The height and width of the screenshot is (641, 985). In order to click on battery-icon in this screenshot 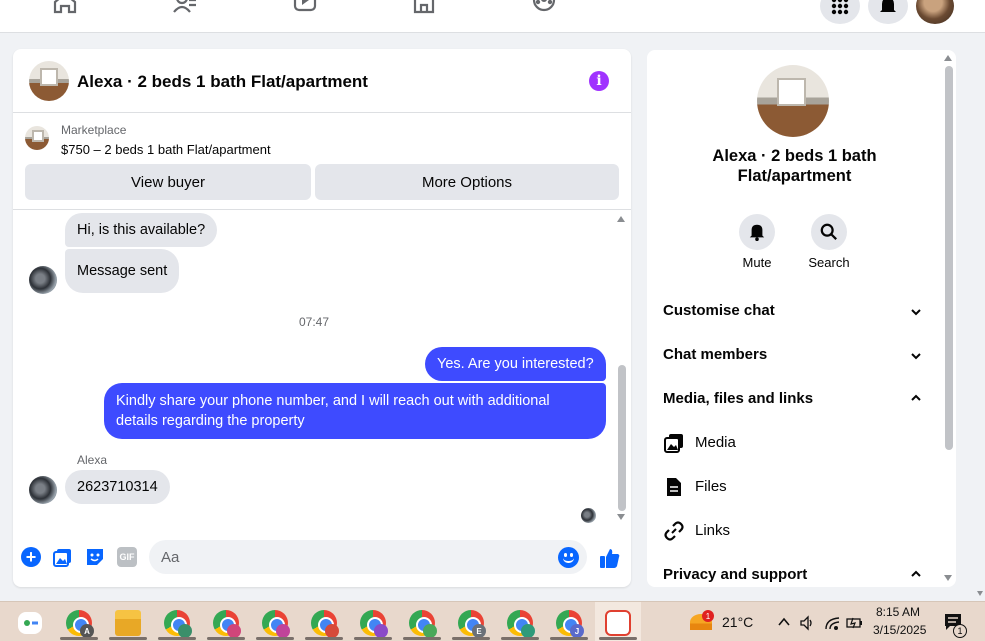, I will do `click(855, 623)`.